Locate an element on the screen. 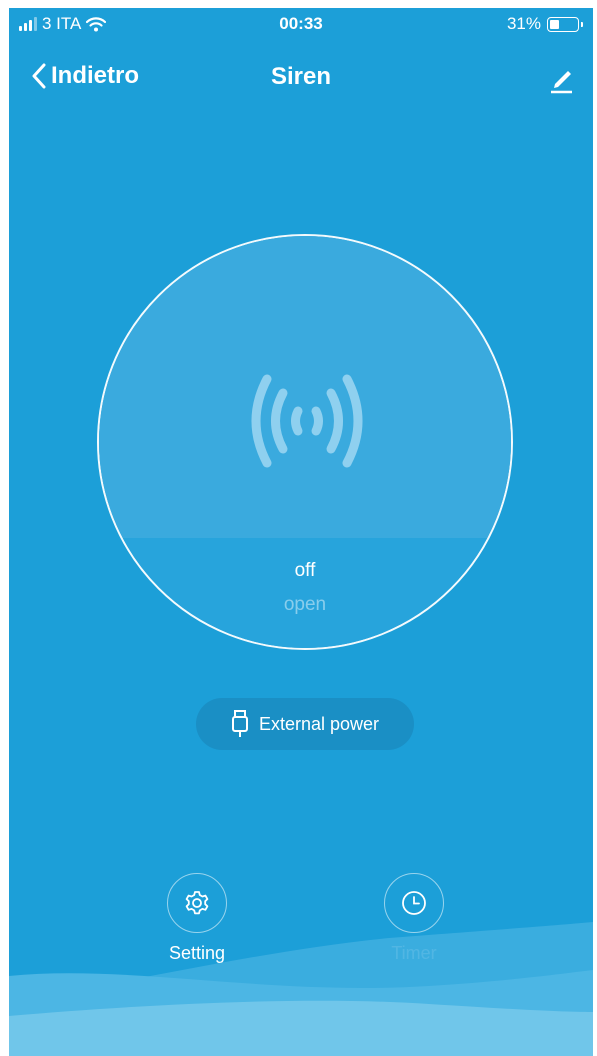 The width and height of the screenshot is (597, 1056). setting-button: Setting is located at coordinates (197, 918).